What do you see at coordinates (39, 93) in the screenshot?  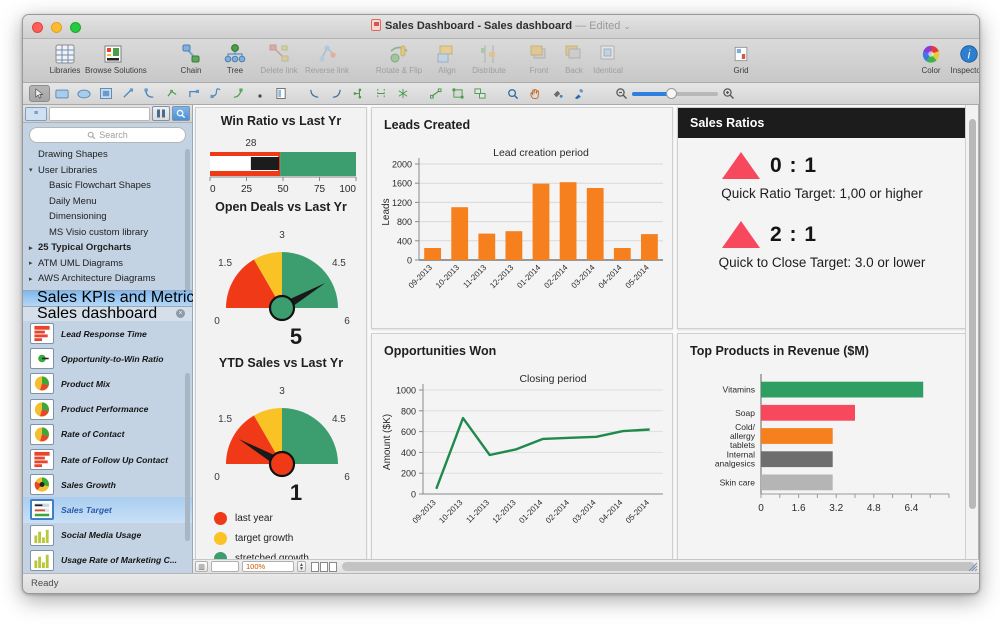 I see `pointer-icon` at bounding box center [39, 93].